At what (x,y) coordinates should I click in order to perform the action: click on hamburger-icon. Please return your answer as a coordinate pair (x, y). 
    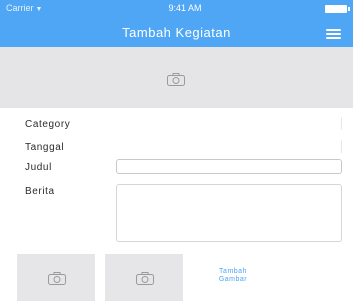
    Looking at the image, I should click on (333, 34).